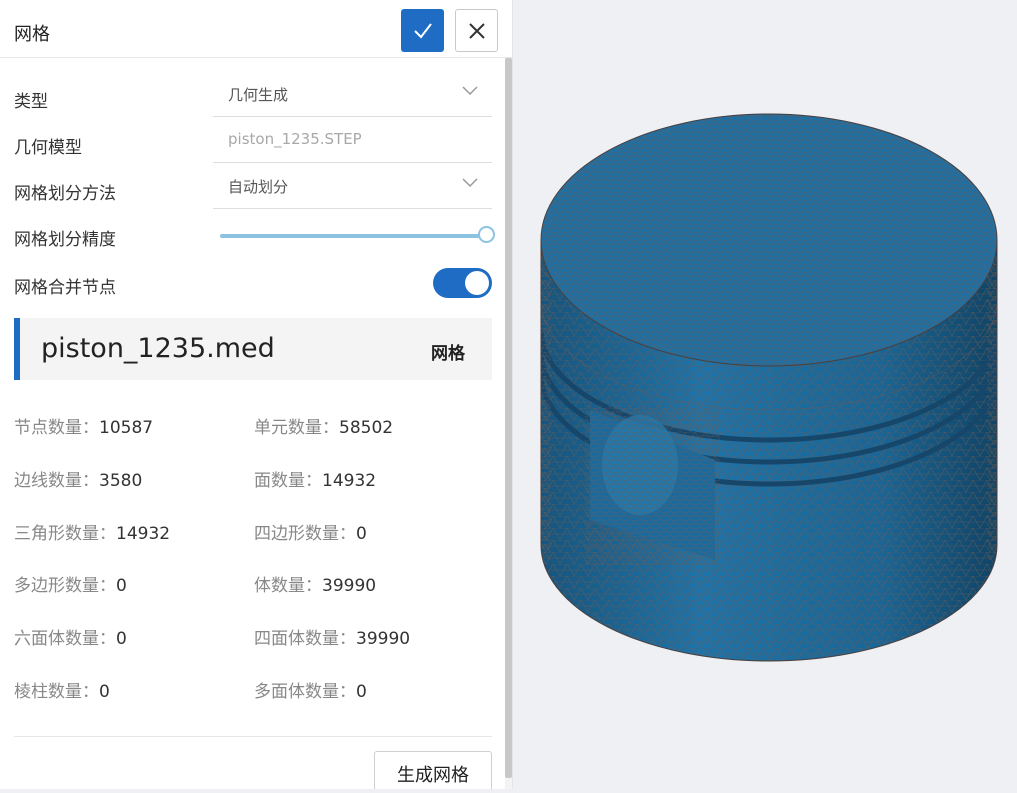  What do you see at coordinates (508, 418) in the screenshot?
I see `scrollbar-thumb` at bounding box center [508, 418].